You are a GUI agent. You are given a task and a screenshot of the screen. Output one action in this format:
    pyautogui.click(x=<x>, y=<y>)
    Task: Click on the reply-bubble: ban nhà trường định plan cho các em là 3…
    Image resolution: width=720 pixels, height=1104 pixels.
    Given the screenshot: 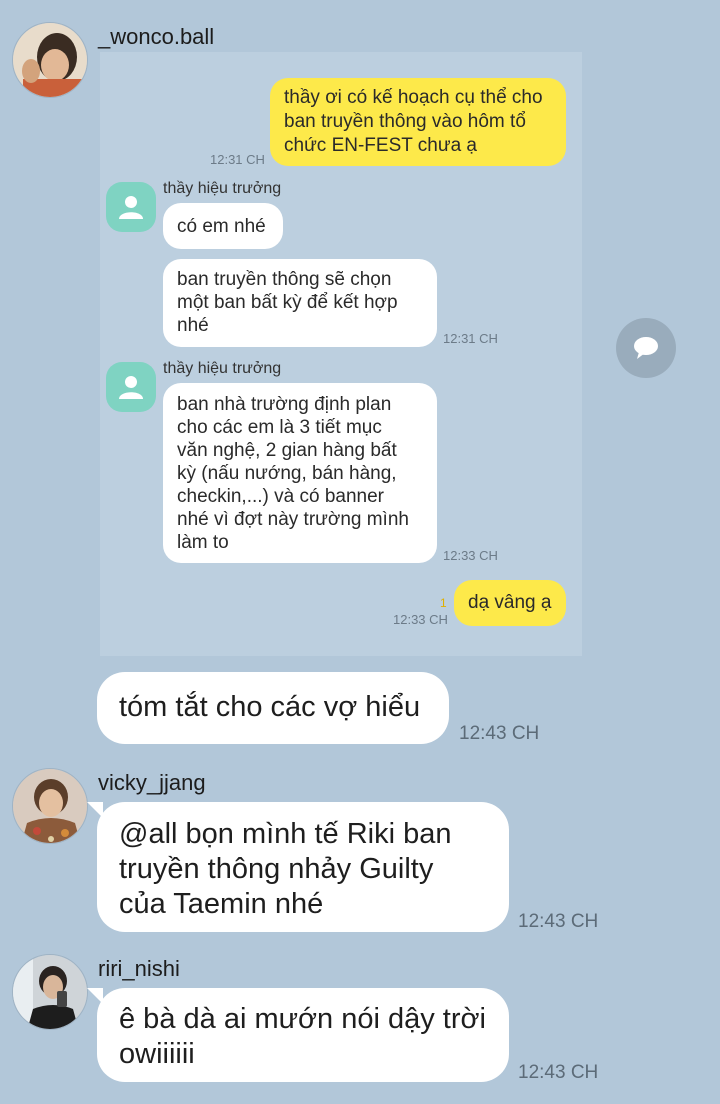 What is the action you would take?
    pyautogui.click(x=300, y=473)
    